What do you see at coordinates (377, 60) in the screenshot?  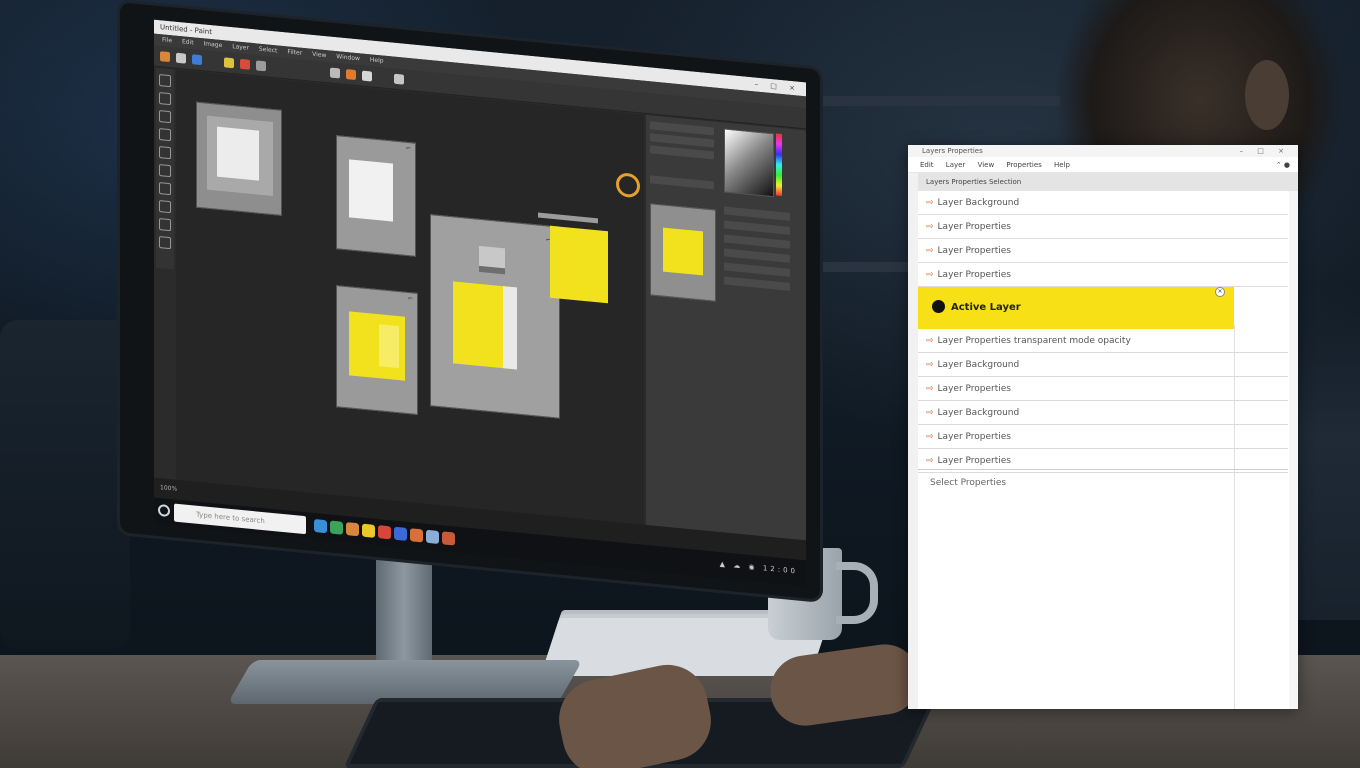 I see `menu-help: Help` at bounding box center [377, 60].